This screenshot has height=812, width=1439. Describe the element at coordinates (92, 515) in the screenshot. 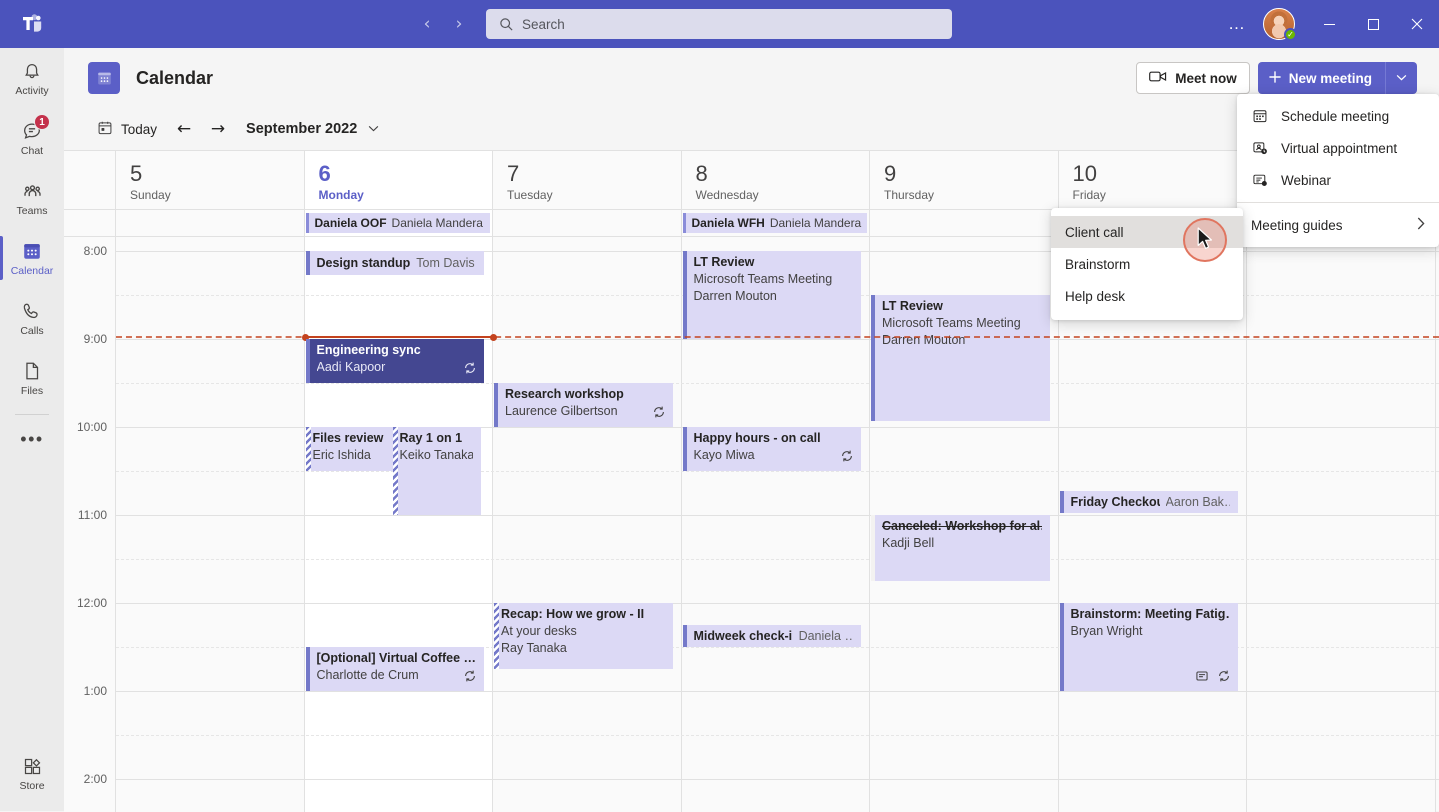

I see `hour-label: 11:00` at that location.